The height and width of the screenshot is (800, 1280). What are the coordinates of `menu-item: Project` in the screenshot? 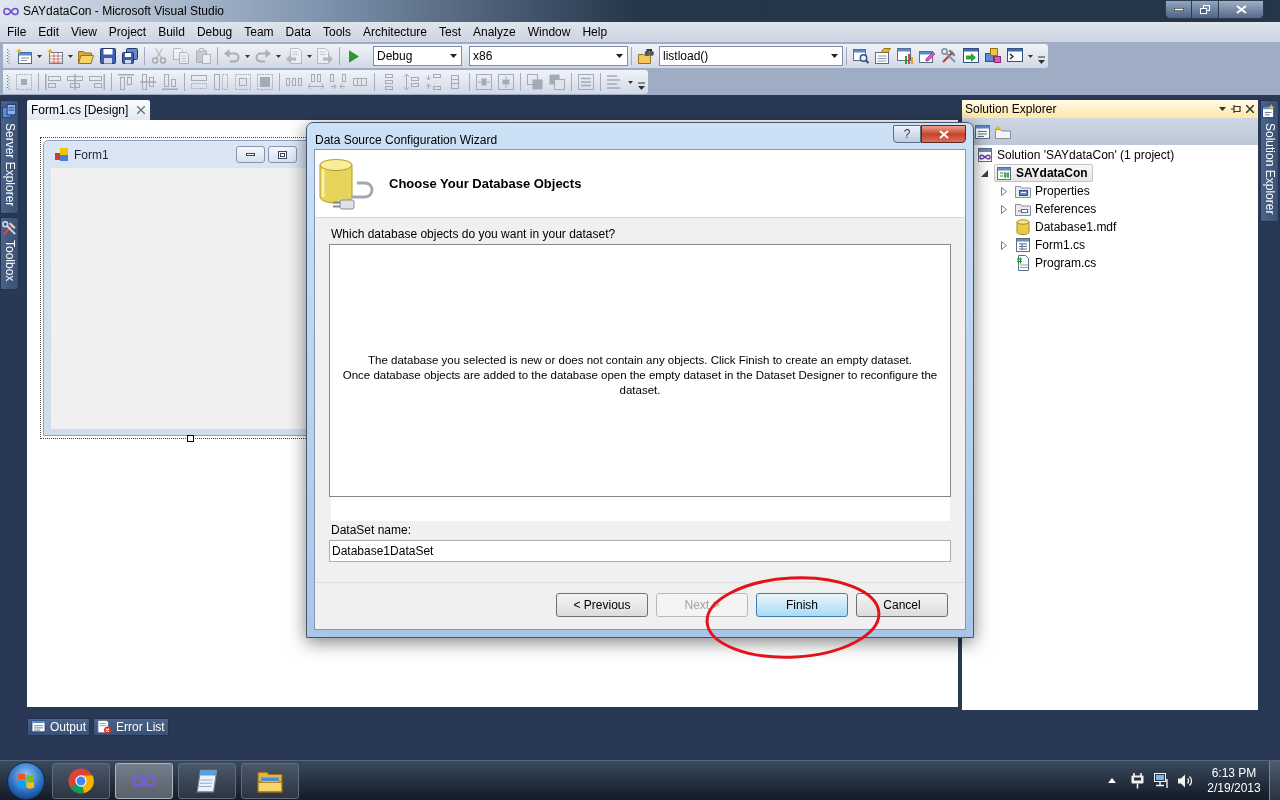 It's located at (127, 32).